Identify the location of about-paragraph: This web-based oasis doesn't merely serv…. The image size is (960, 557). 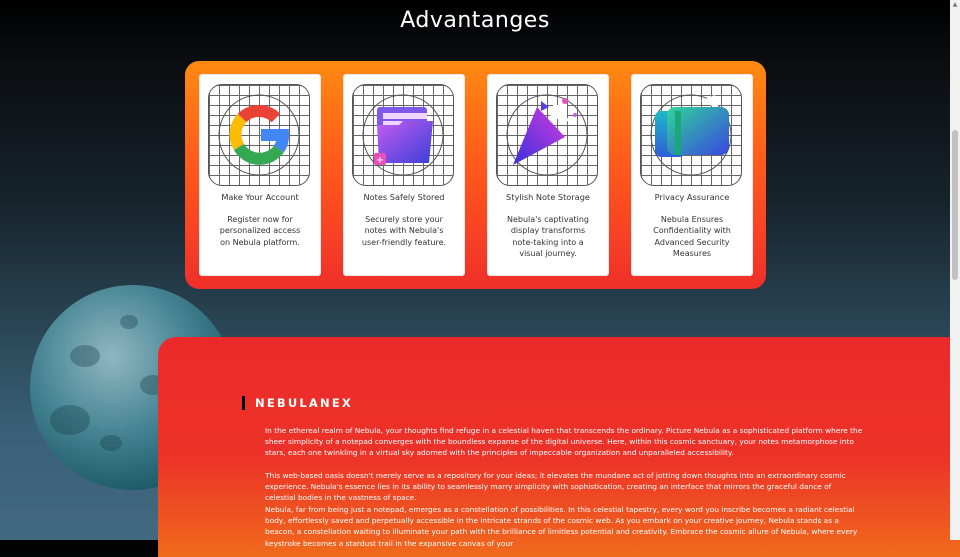
(555, 487).